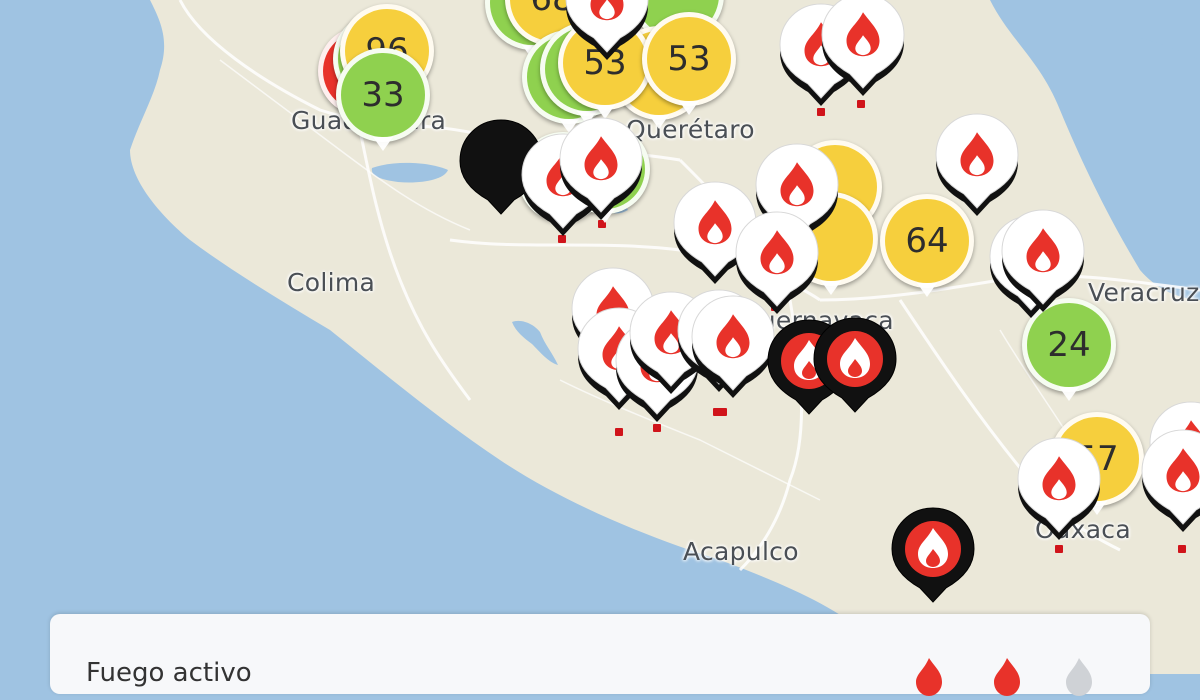 The width and height of the screenshot is (1200, 700). What do you see at coordinates (1144, 292) in the screenshot?
I see `city-label-veracruz: Veracruz` at bounding box center [1144, 292].